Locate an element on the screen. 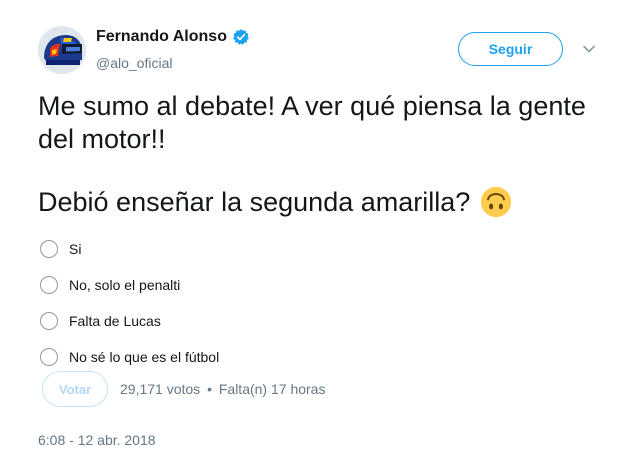 Image resolution: width=634 pixels, height=464 pixels. tweet-header: Fernando Alonso @alo_oficial Seguir is located at coordinates (324, 48).